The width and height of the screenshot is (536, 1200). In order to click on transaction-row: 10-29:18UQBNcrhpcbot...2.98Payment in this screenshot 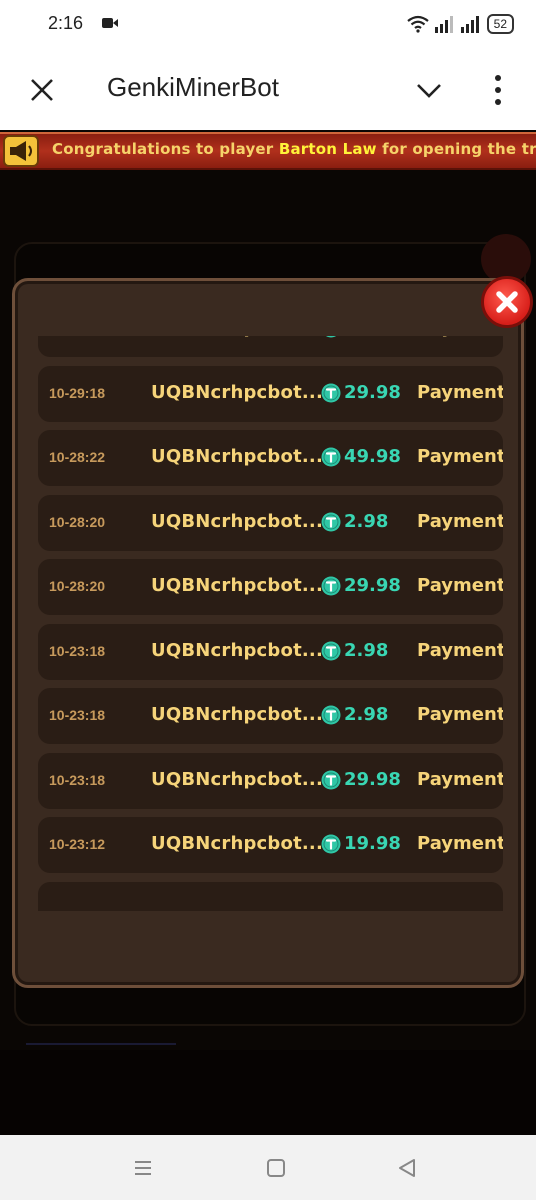, I will do `click(270, 346)`.